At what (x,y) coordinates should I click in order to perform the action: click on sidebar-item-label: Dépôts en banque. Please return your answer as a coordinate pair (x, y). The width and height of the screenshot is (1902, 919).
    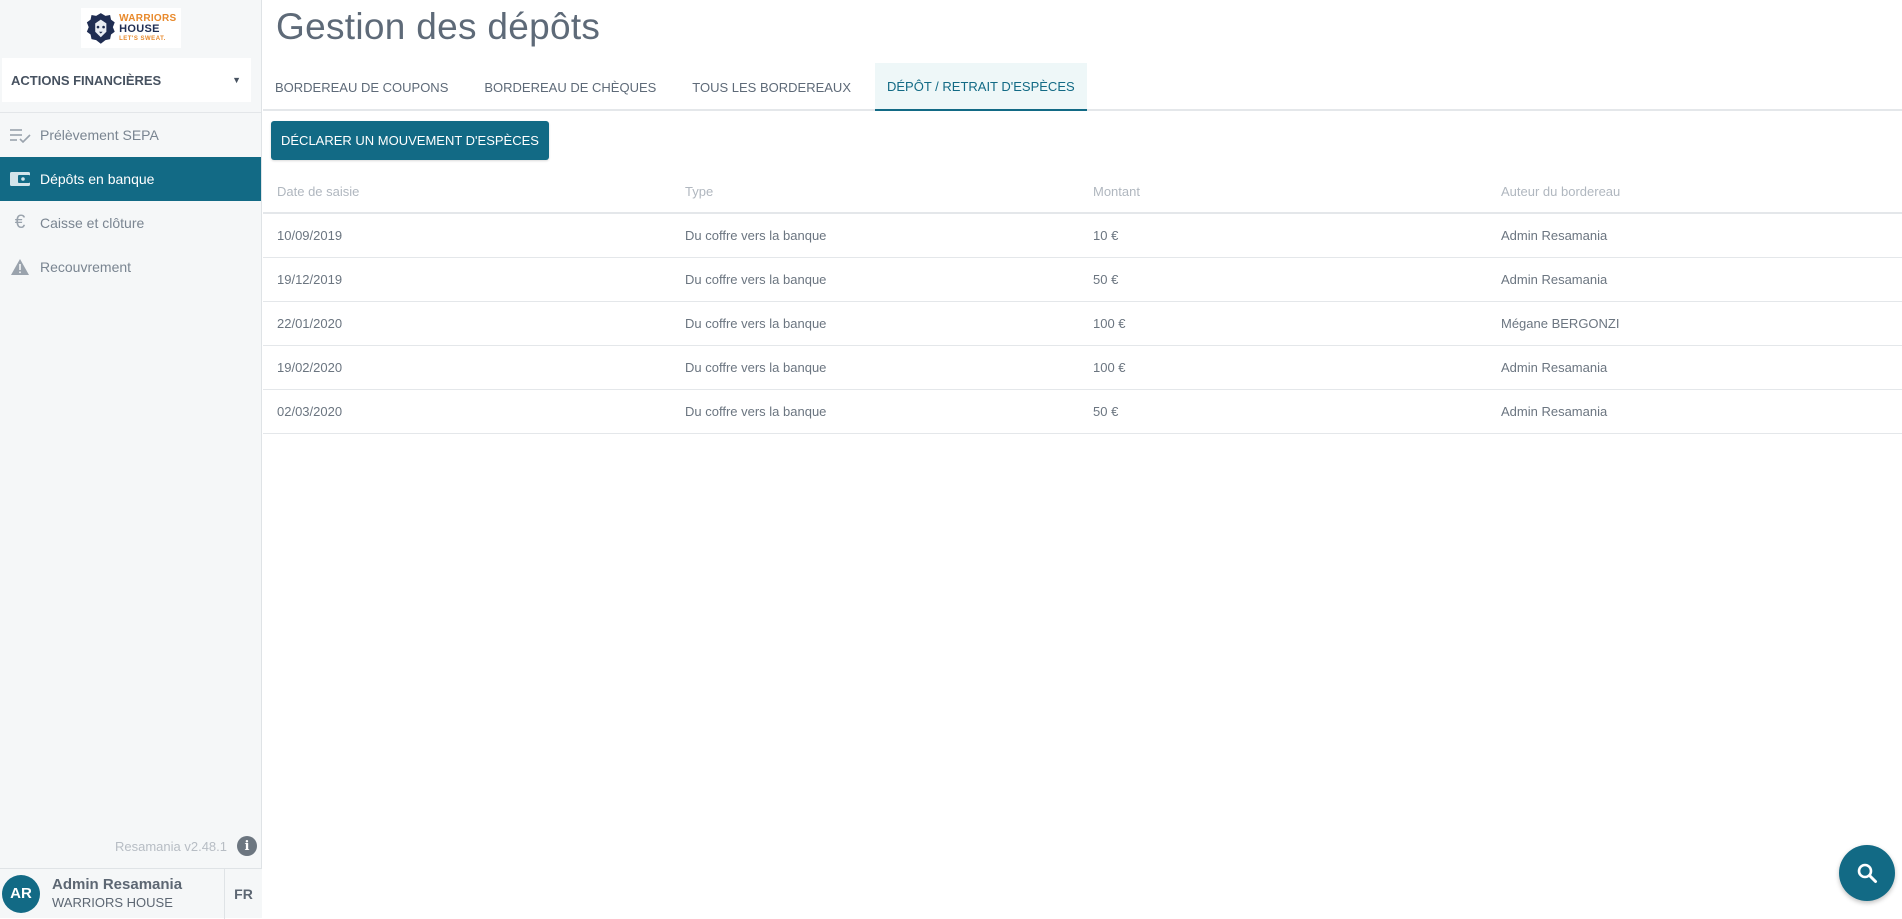
    Looking at the image, I should click on (97, 179).